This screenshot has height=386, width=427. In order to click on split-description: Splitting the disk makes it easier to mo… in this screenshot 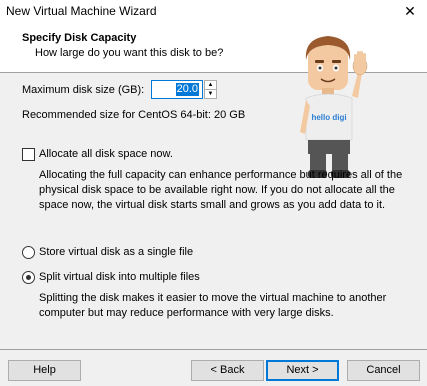, I will do `click(213, 305)`.